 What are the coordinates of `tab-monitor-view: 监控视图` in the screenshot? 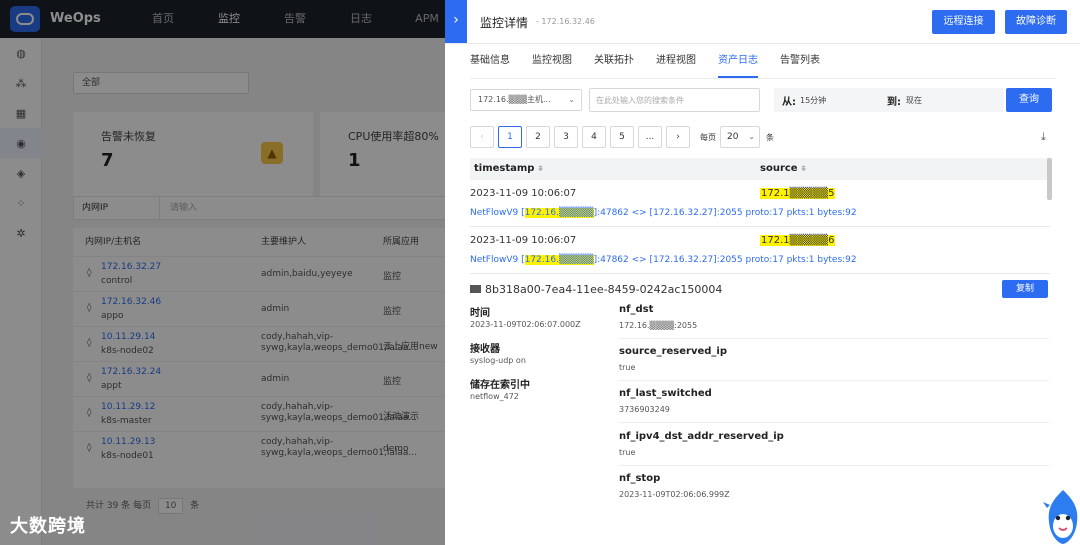 It's located at (552, 66).